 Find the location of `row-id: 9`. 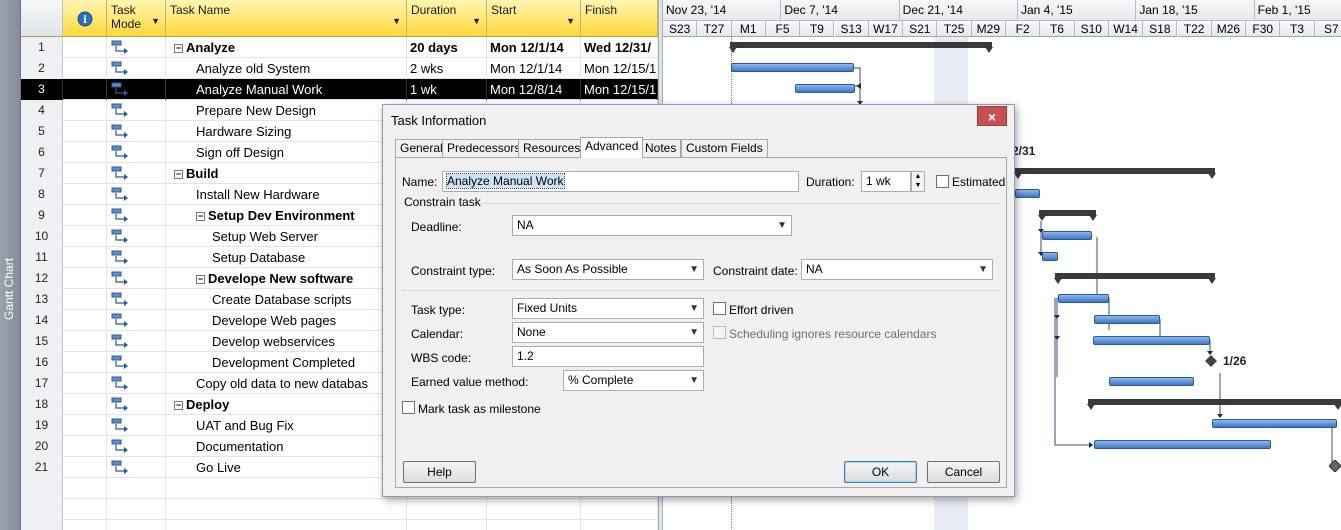

row-id: 9 is located at coordinates (42, 215).